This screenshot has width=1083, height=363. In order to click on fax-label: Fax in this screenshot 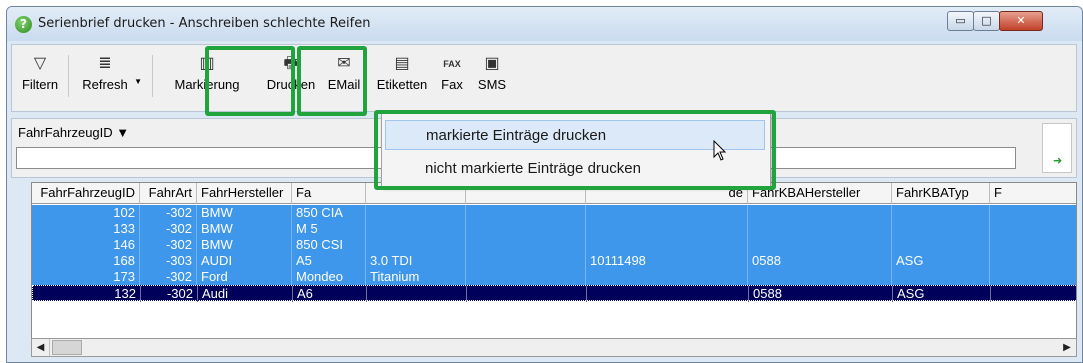, I will do `click(452, 84)`.